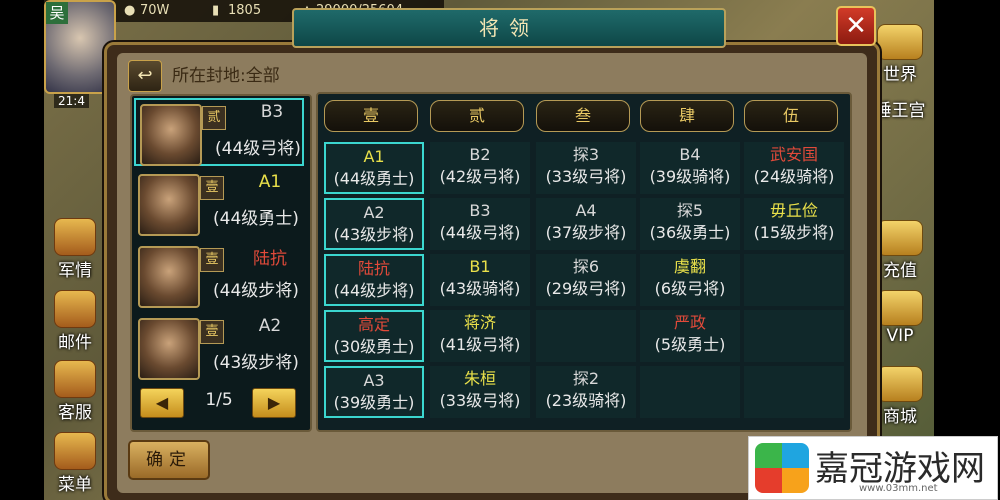 The height and width of the screenshot is (500, 1000). Describe the element at coordinates (22, 250) in the screenshot. I see `letterbox-left` at that location.